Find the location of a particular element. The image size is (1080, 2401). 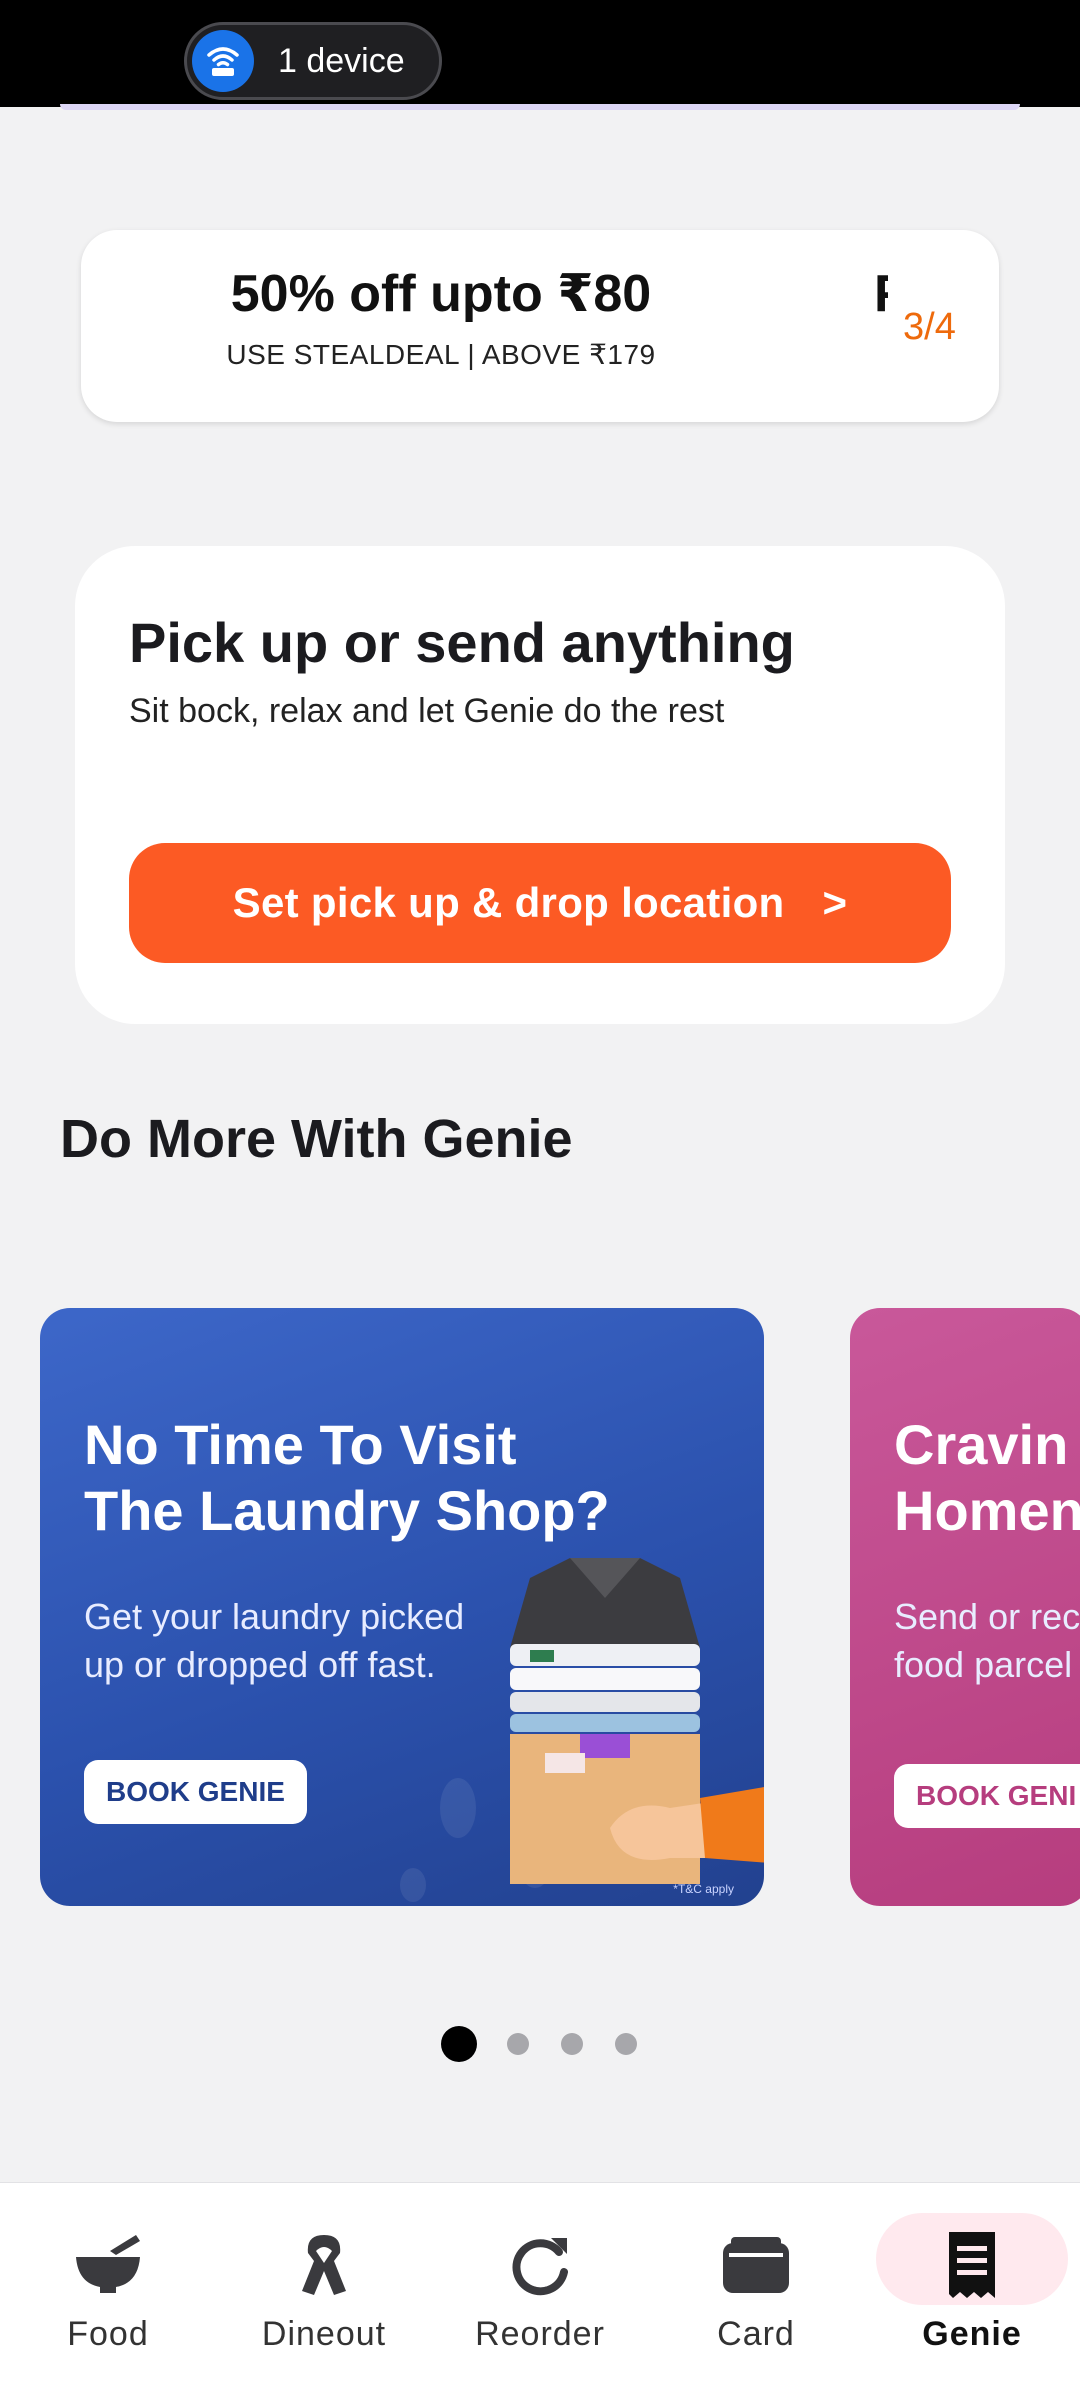

nav-label: Dineout is located at coordinates (324, 2334).